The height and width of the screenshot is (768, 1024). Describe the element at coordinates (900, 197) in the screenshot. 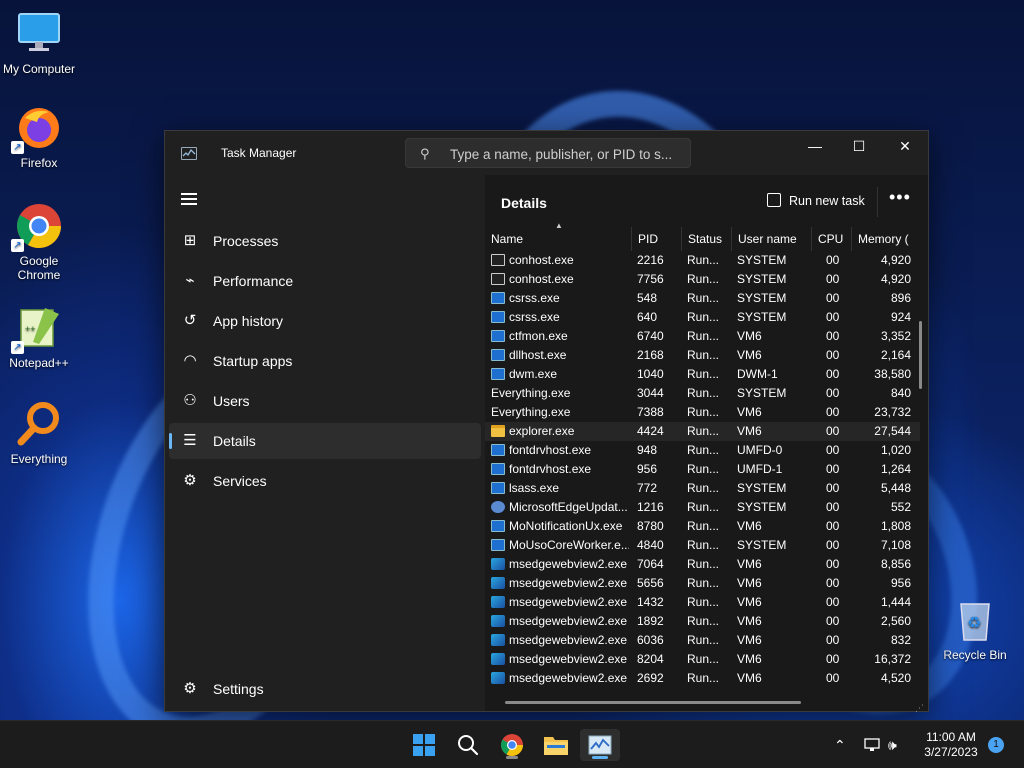

I see `more-options-icon: •••` at that location.